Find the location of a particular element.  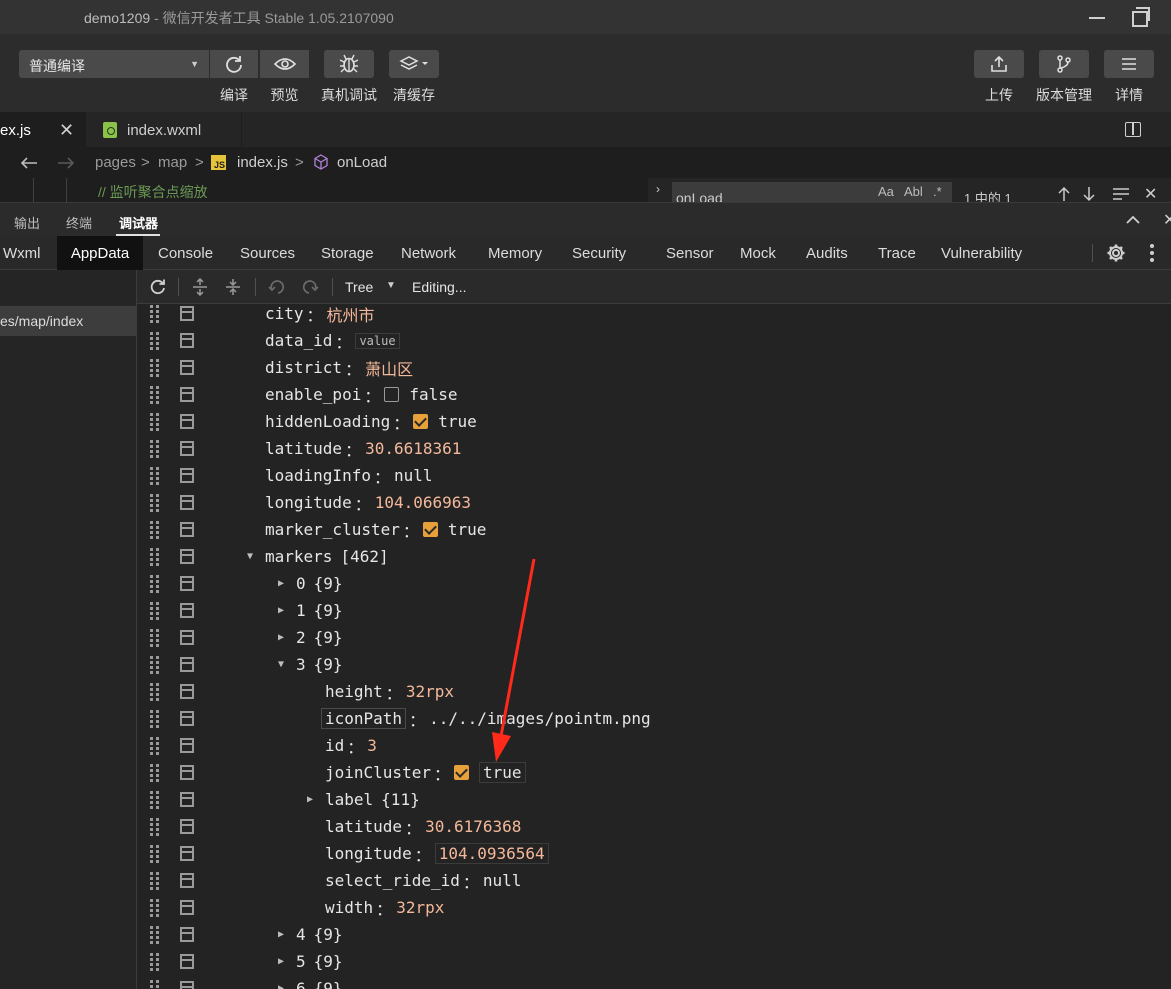

tree-value: 104.066963 is located at coordinates (423, 502).